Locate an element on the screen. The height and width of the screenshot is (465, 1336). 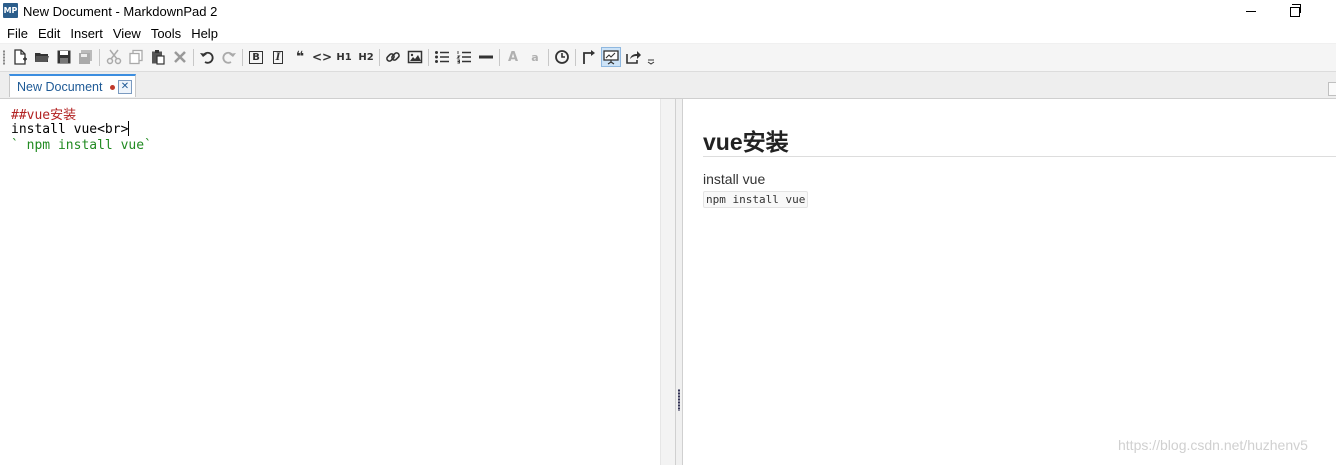
watermark-text: https://blog.csdn.net/huzhenv5 is located at coordinates (1213, 445).